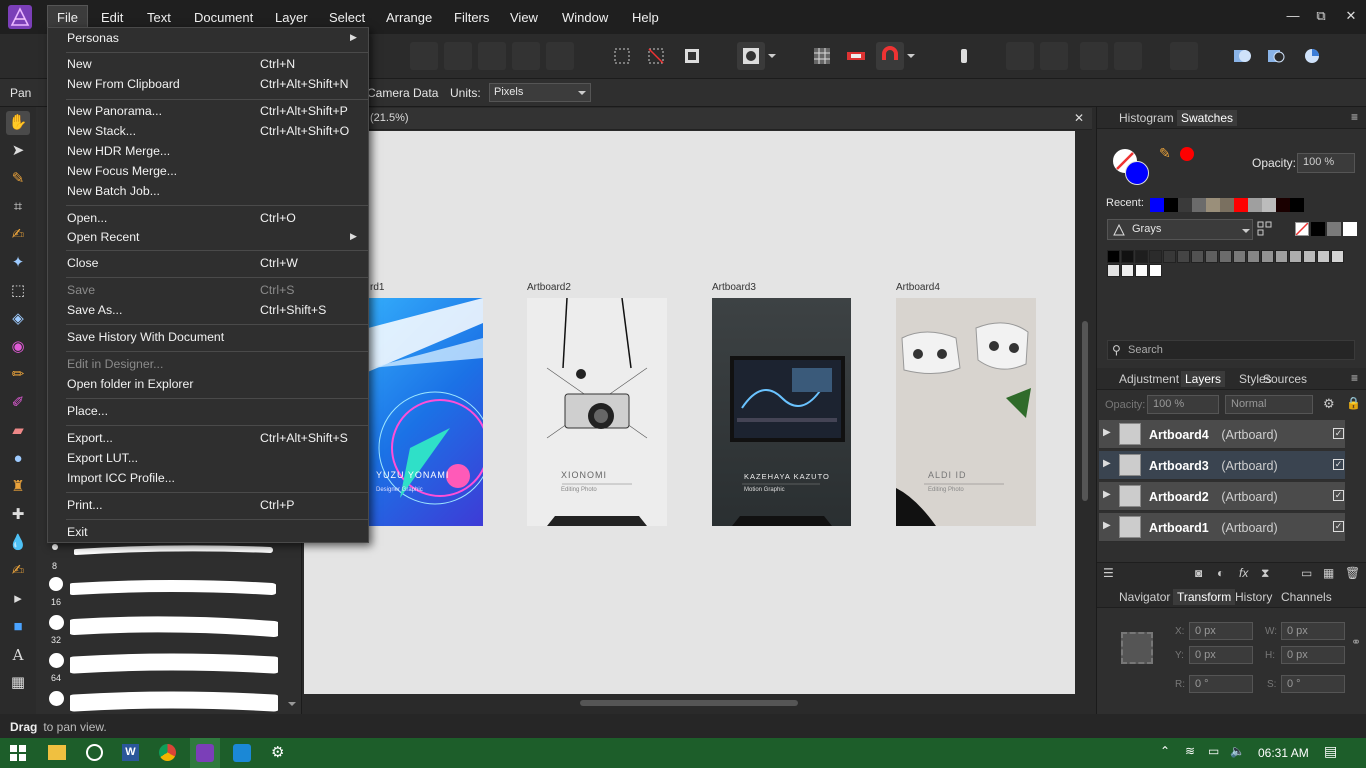  Describe the element at coordinates (1198, 573) in the screenshot. I see `mask-layer-icon: ◙` at that location.